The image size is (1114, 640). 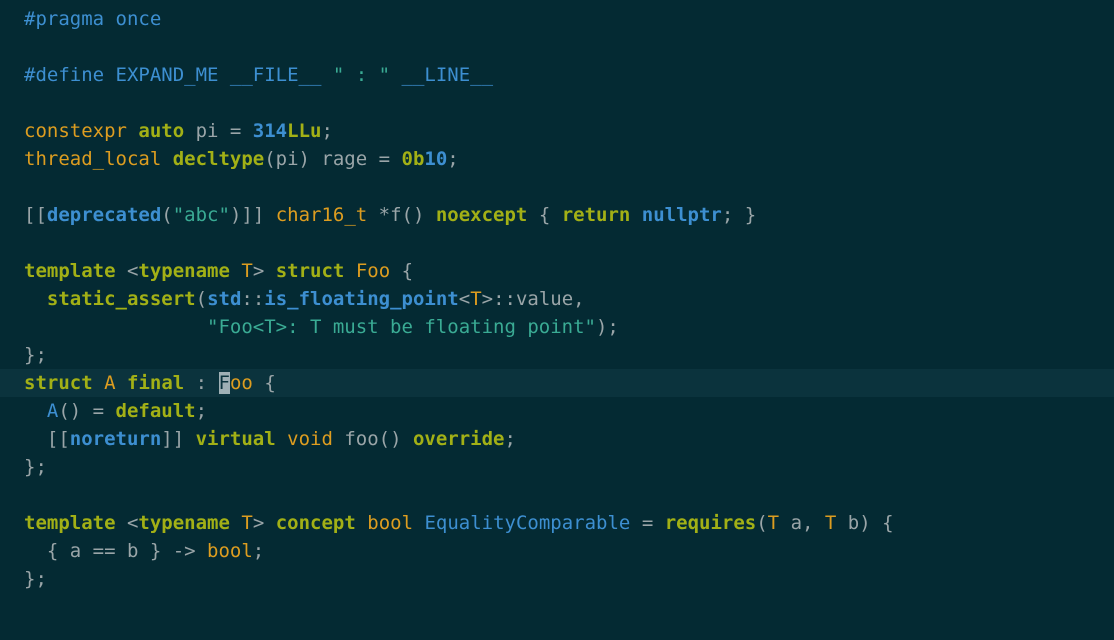 What do you see at coordinates (264, 523) in the screenshot?
I see `code-token: >` at bounding box center [264, 523].